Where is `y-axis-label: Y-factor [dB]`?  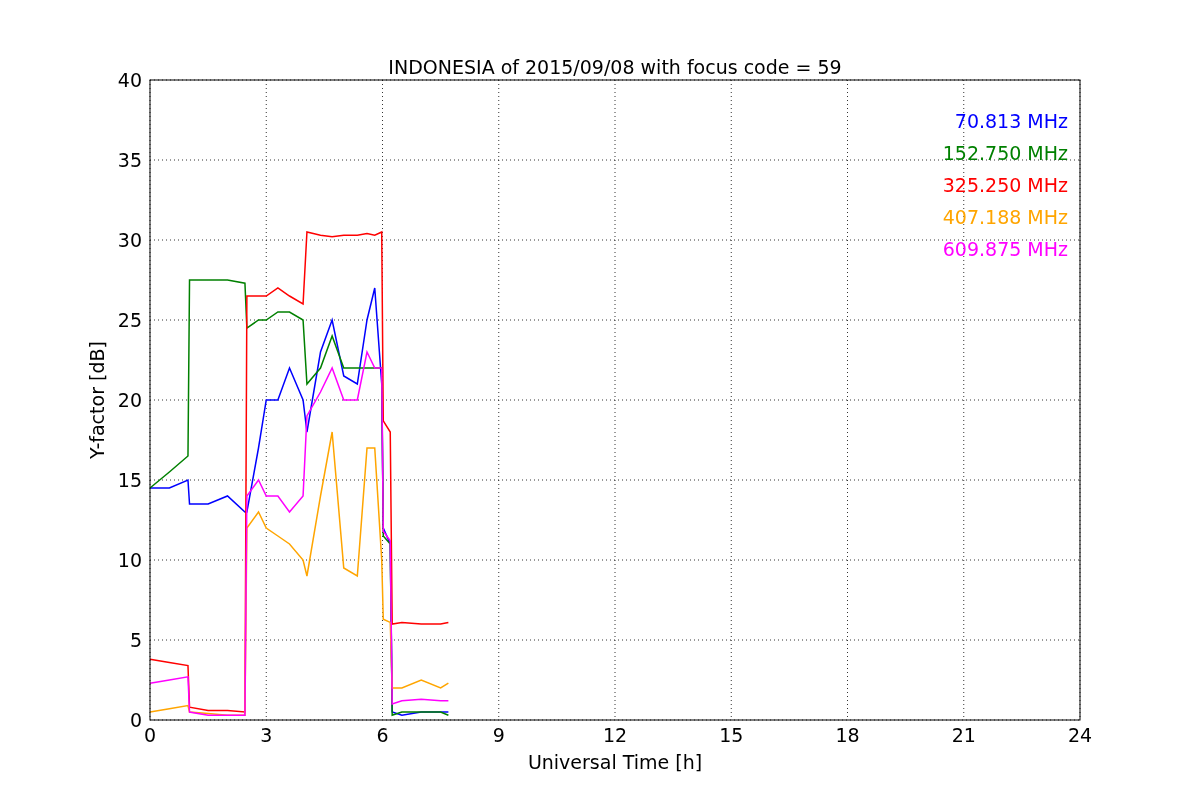
y-axis-label: Y-factor [dB] is located at coordinates (97, 400).